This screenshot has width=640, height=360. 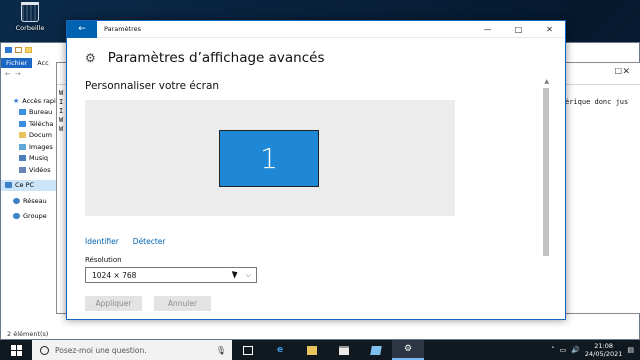 I want to click on nav-item-this-pc: Ce PC, so click(x=31, y=185).